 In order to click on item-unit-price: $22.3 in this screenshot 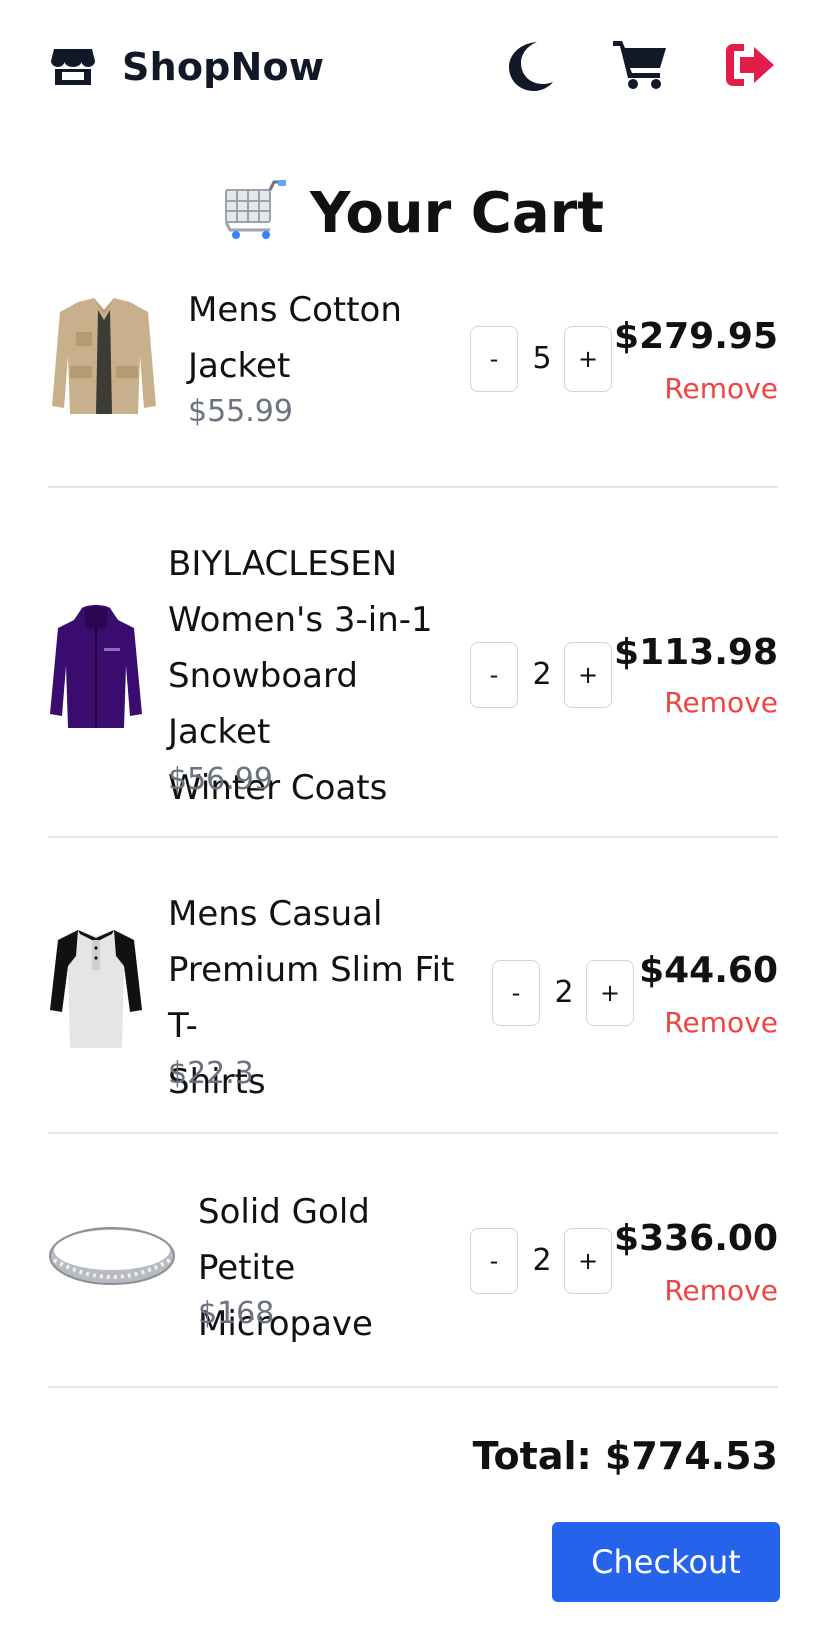, I will do `click(211, 1073)`.